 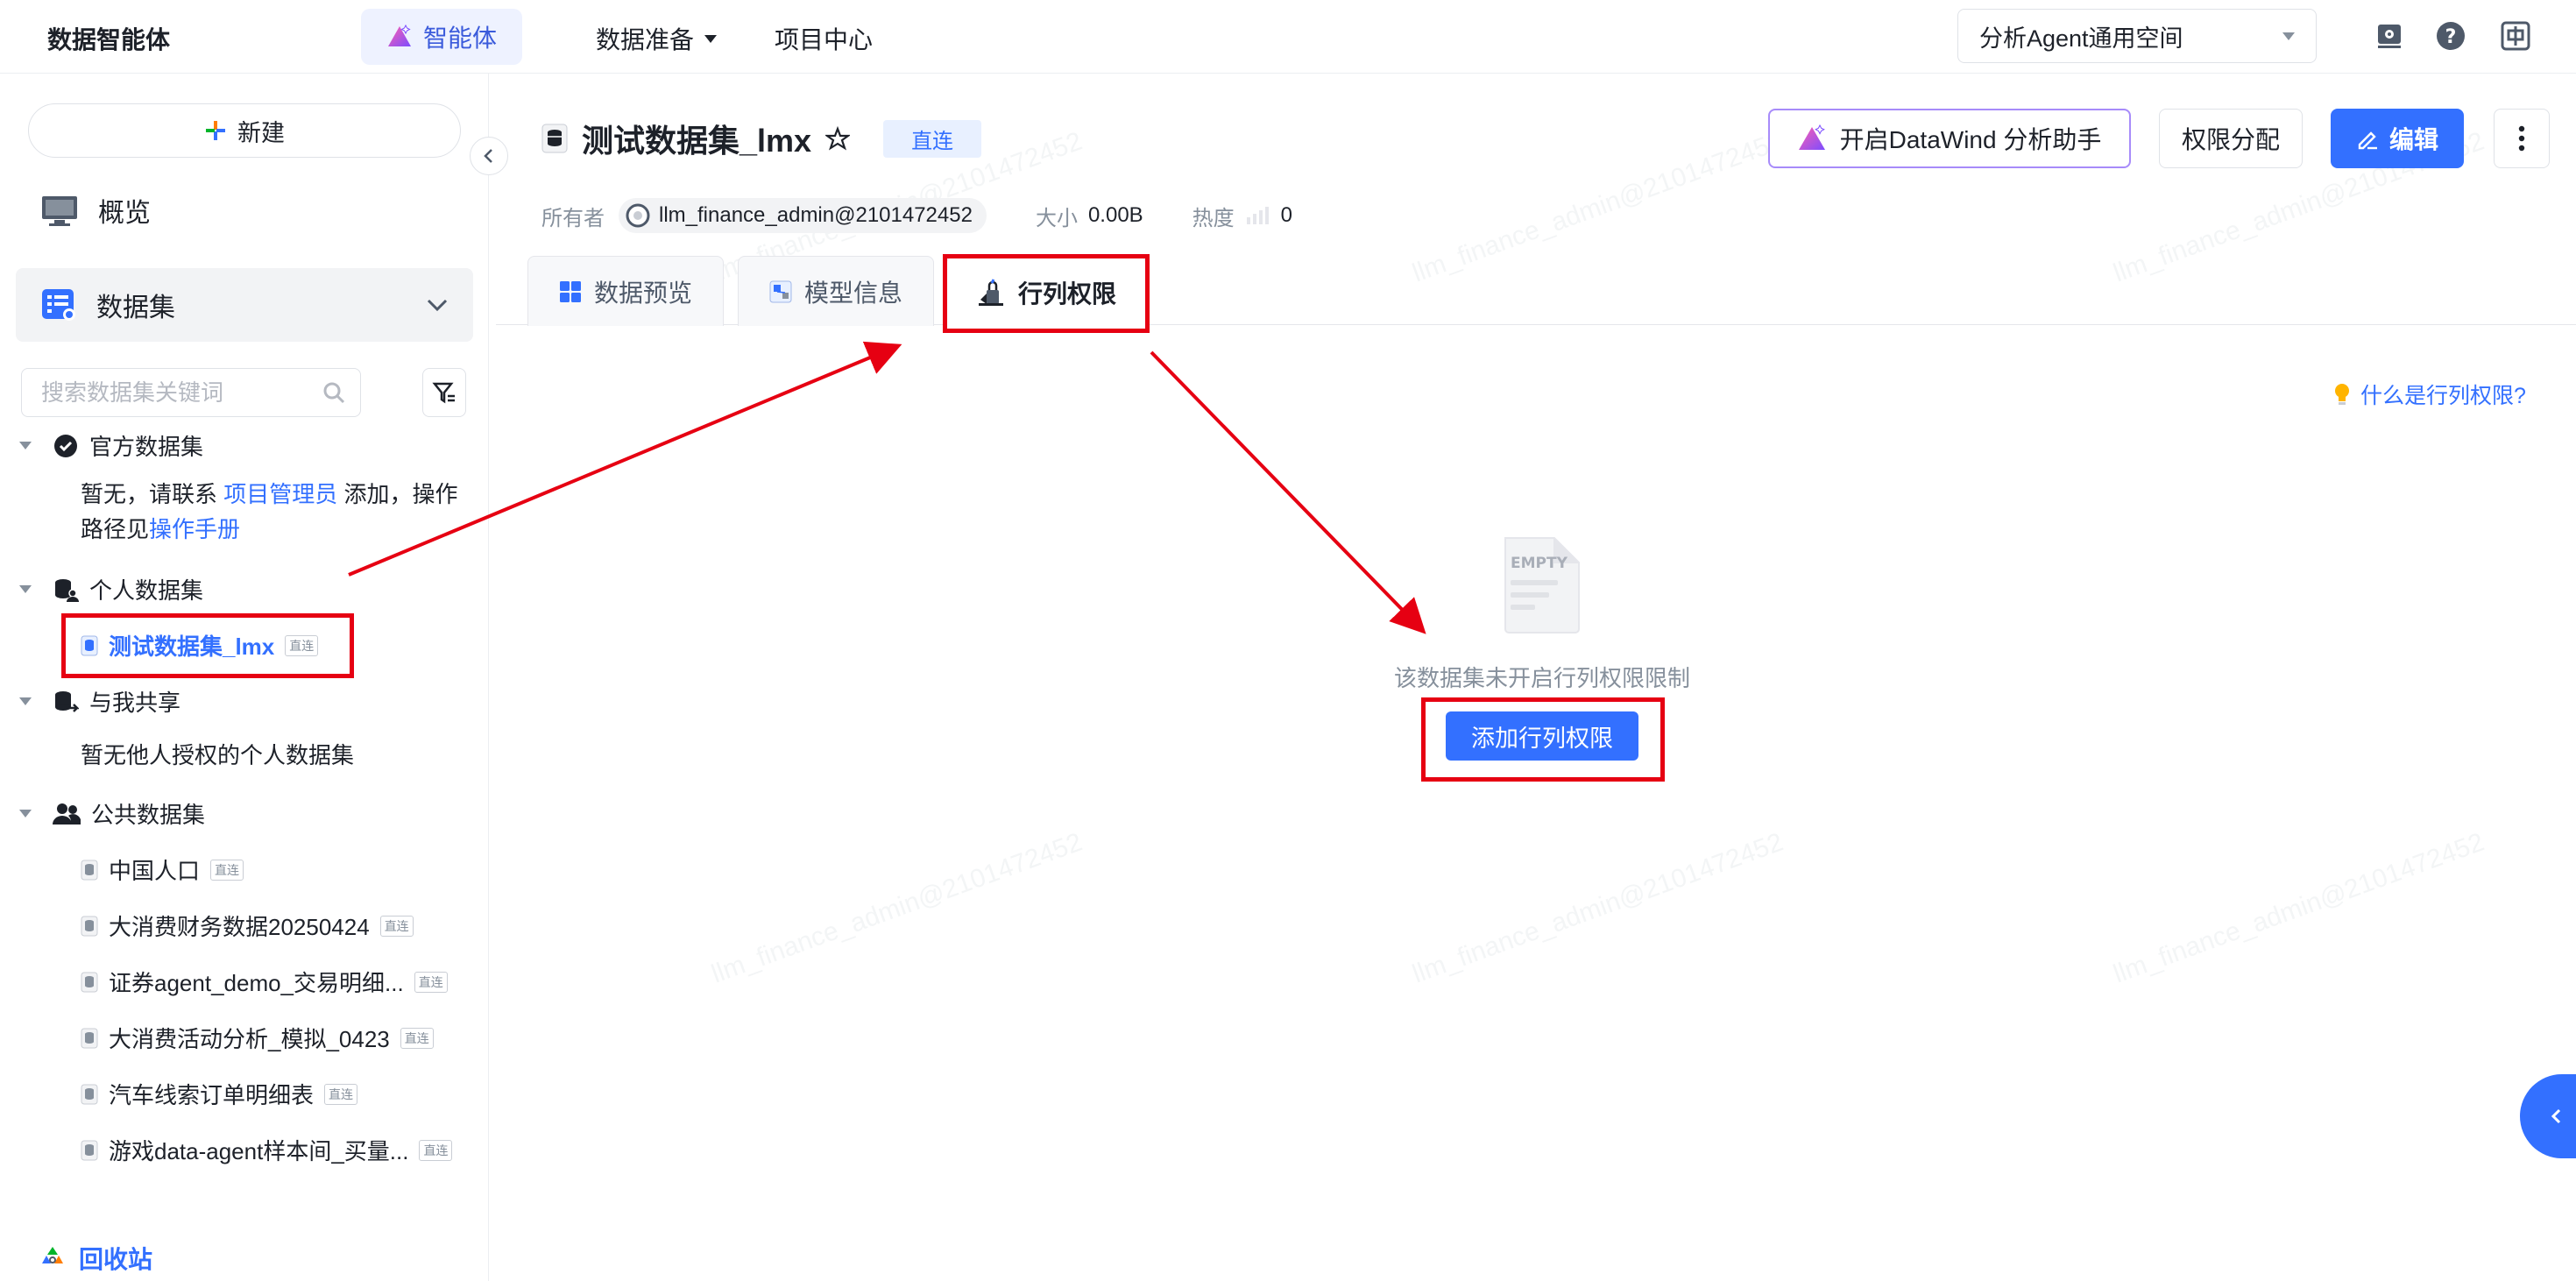 I want to click on lock-icon, so click(x=991, y=293).